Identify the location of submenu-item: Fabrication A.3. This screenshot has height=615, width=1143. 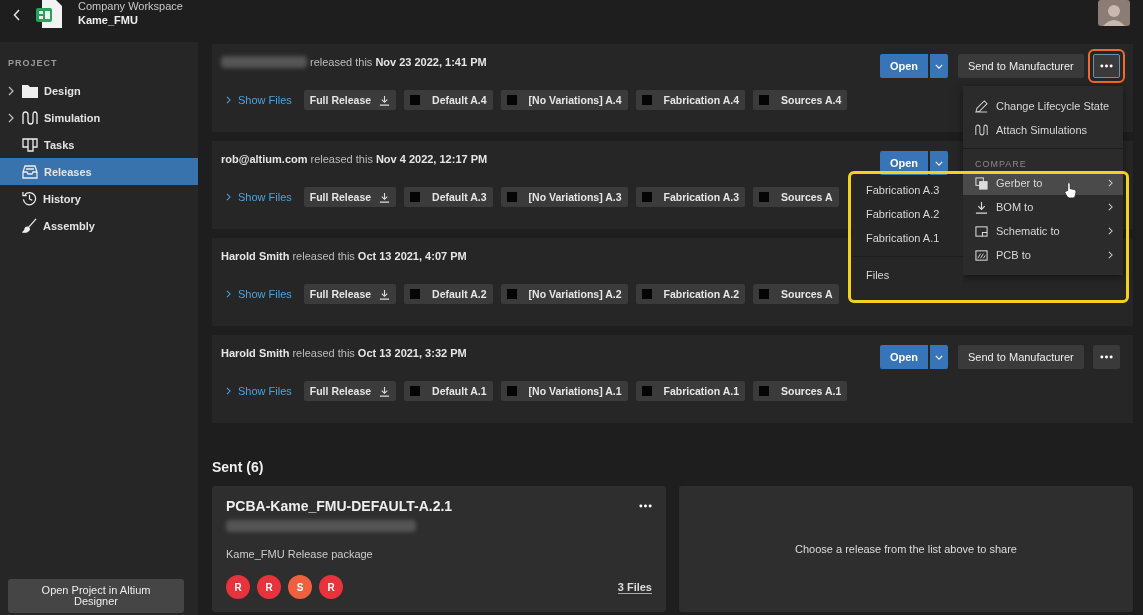
(907, 190).